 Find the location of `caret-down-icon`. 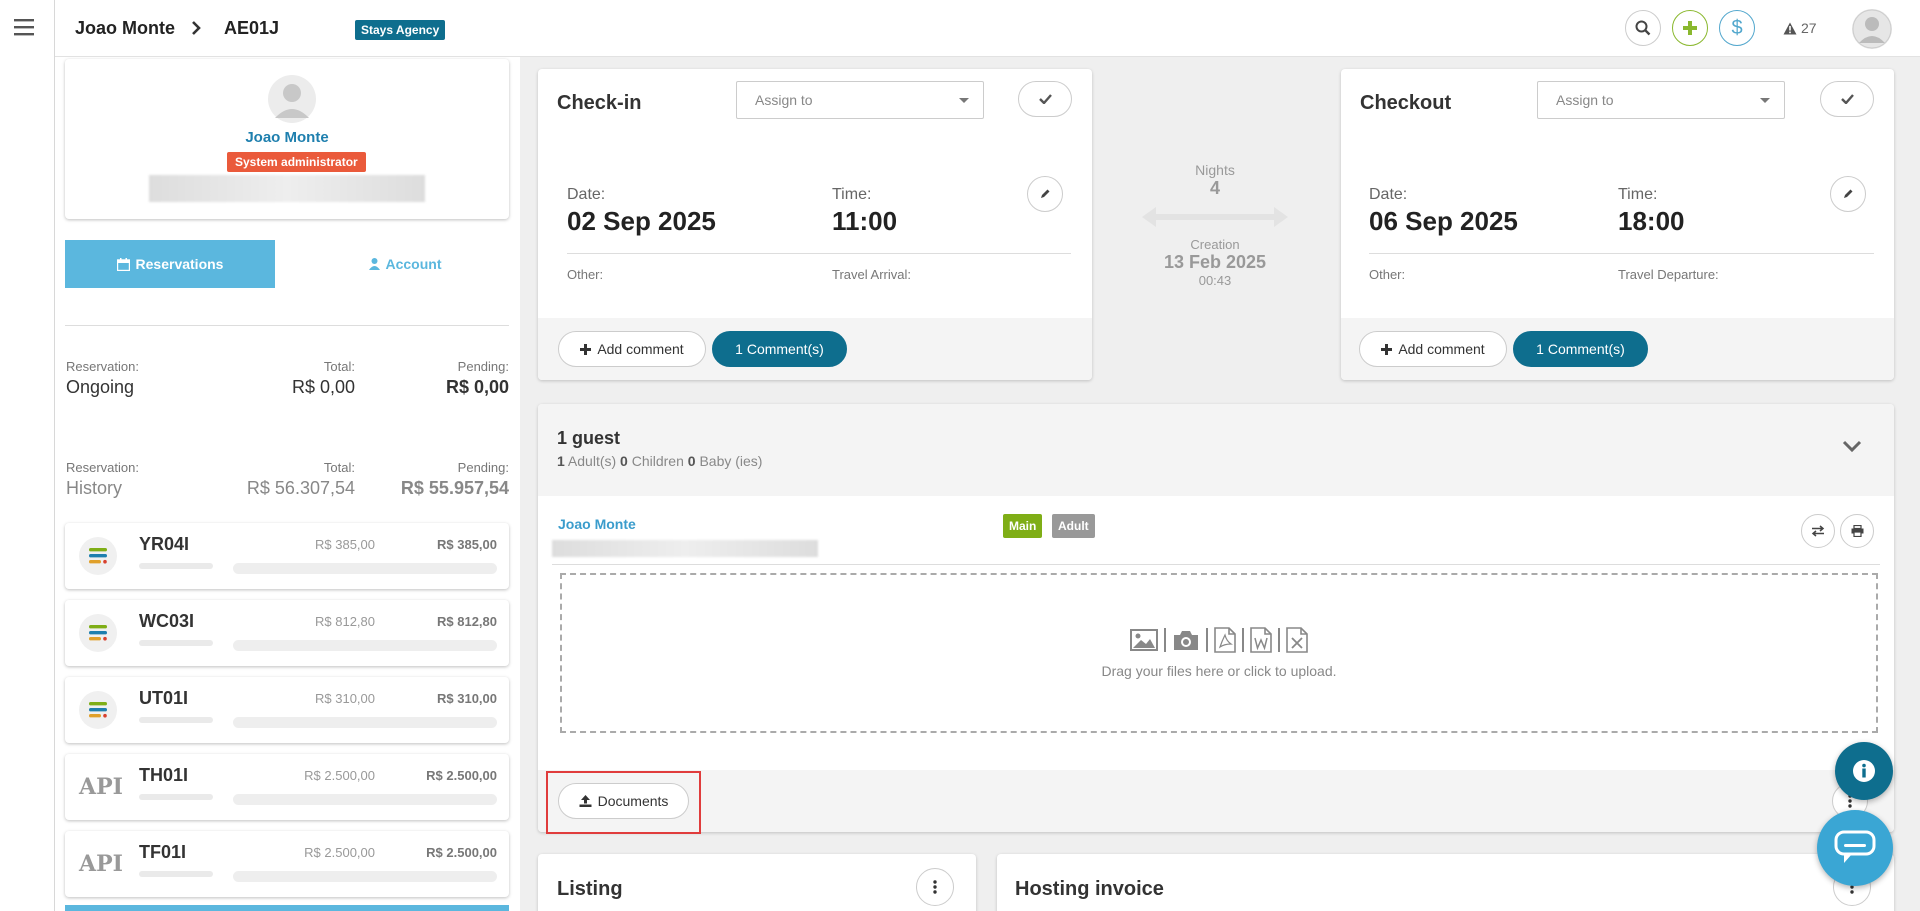

caret-down-icon is located at coordinates (964, 100).